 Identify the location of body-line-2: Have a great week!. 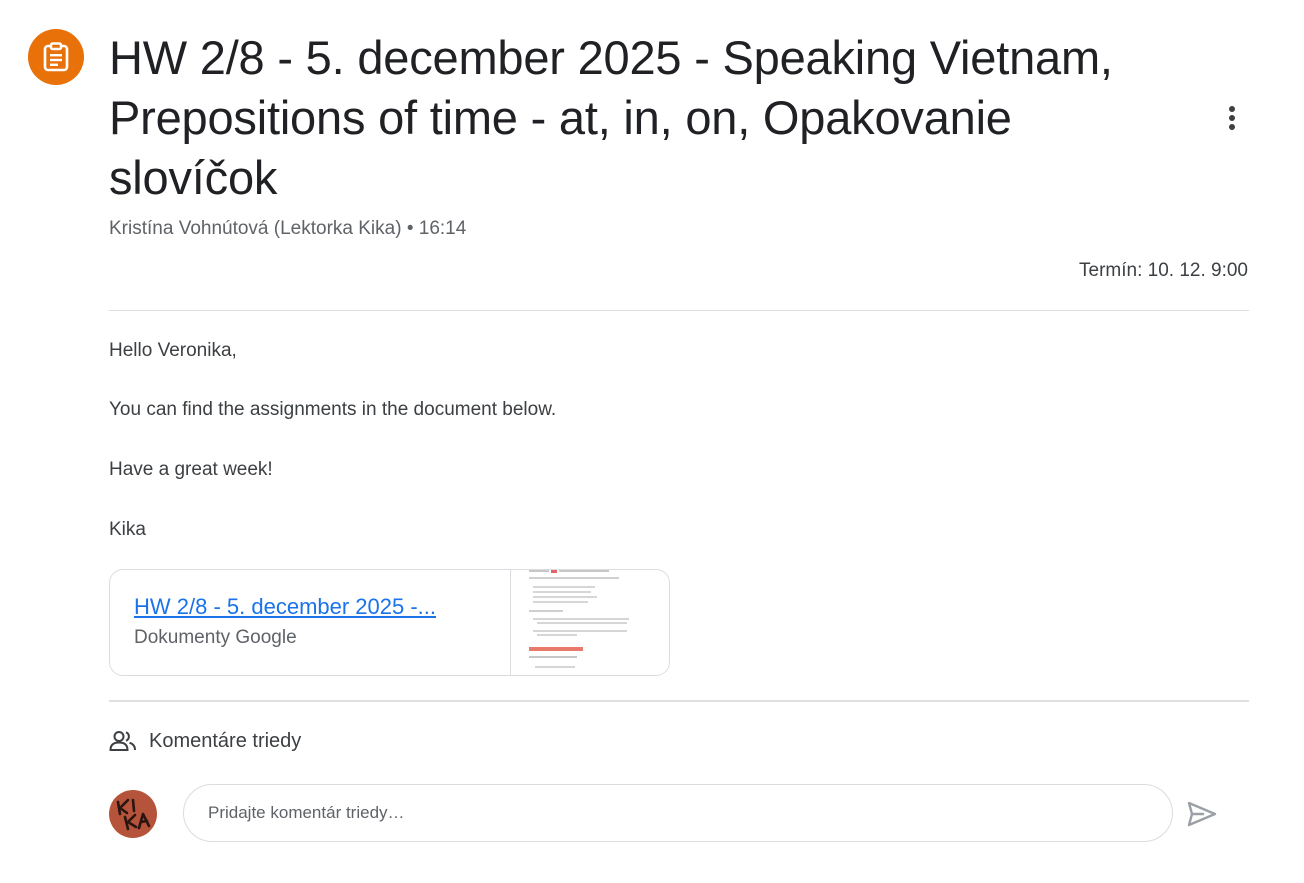
(191, 469).